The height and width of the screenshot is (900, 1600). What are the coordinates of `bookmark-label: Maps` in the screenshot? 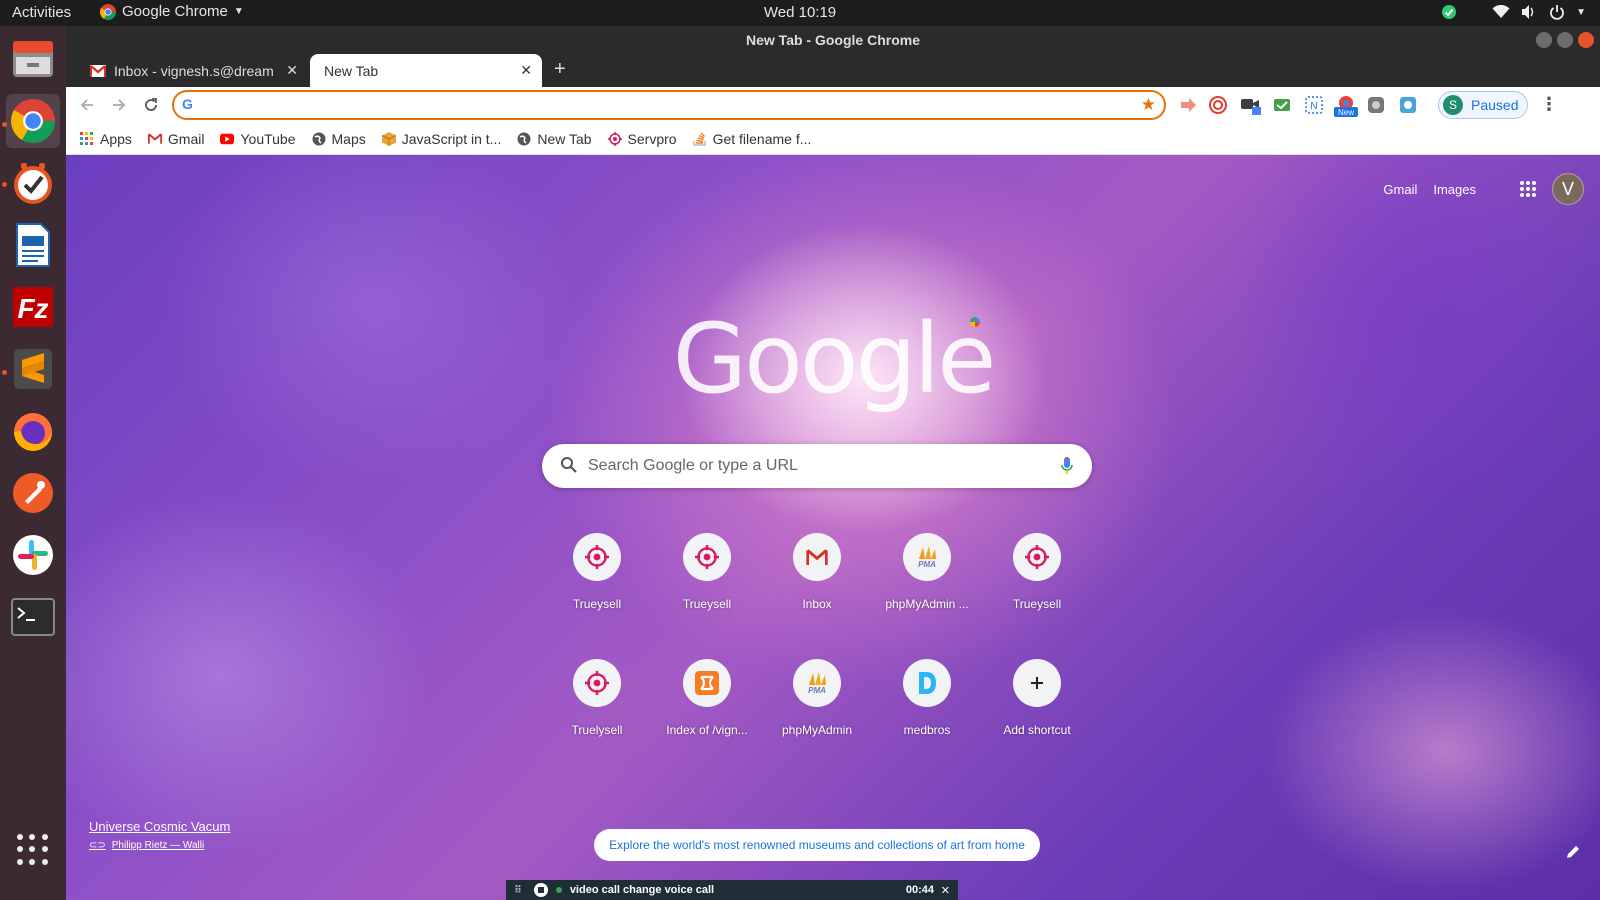 It's located at (348, 138).